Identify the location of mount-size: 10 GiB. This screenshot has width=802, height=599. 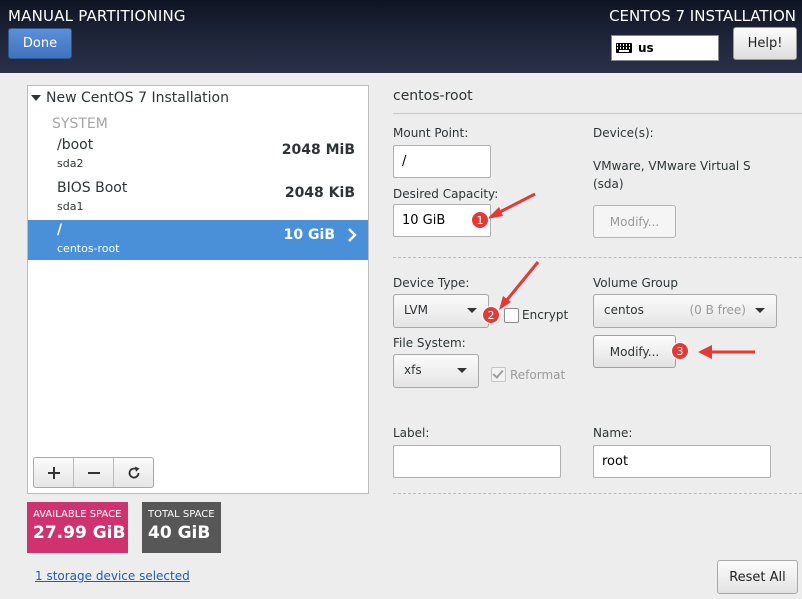
(309, 235).